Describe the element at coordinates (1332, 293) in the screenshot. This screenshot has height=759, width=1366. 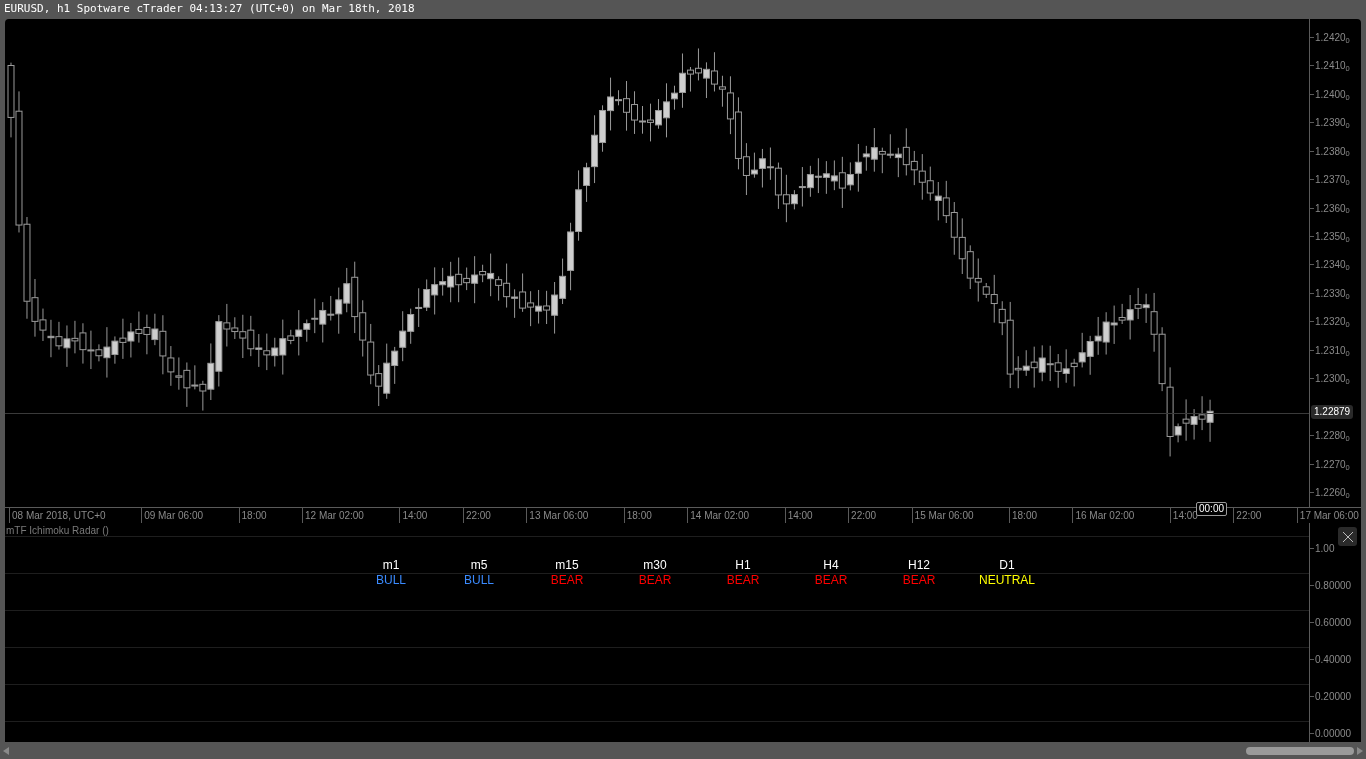
I see `price-tick-label: 1.2330$_{0}$` at that location.